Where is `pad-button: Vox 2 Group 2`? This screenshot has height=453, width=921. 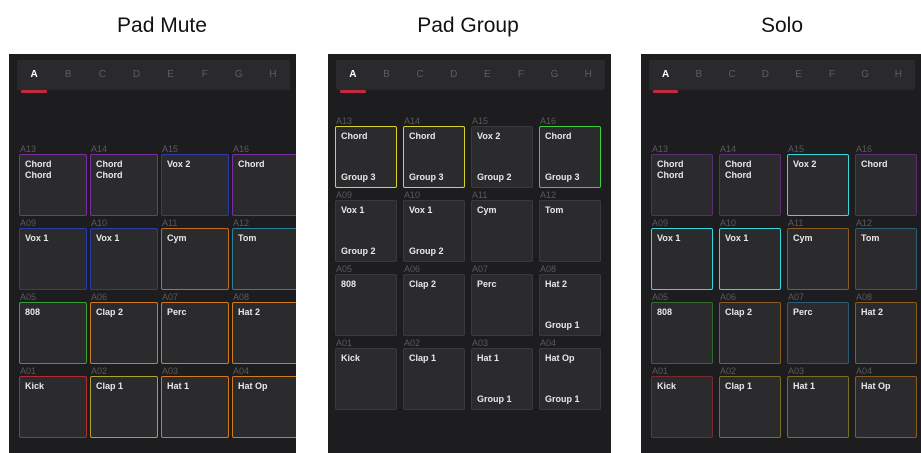 pad-button: Vox 2 Group 2 is located at coordinates (502, 157).